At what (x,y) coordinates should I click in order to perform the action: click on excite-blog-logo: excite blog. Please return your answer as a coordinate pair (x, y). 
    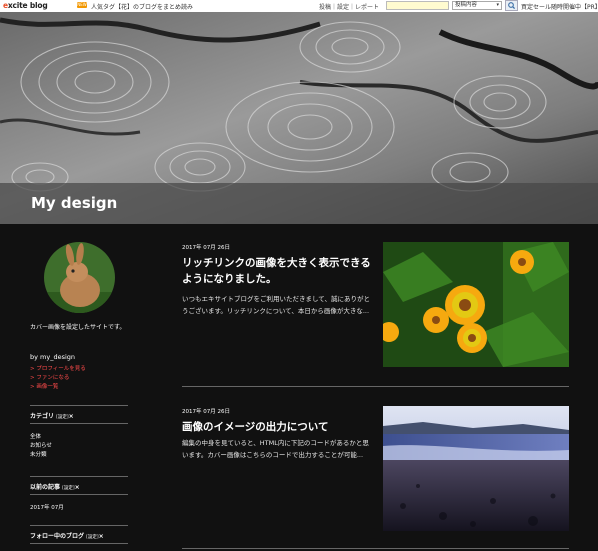
    Looking at the image, I should click on (25, 5).